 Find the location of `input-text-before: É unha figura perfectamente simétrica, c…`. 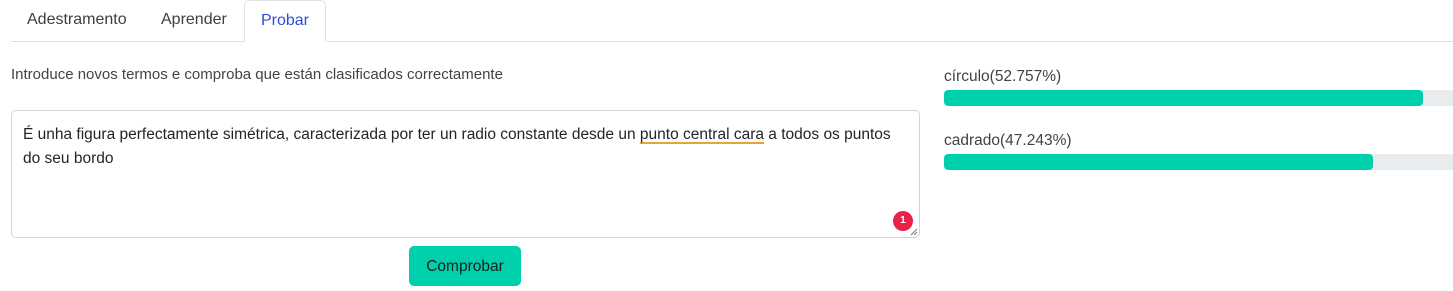

input-text-before: É unha figura perfectamente simétrica, c… is located at coordinates (331, 134).